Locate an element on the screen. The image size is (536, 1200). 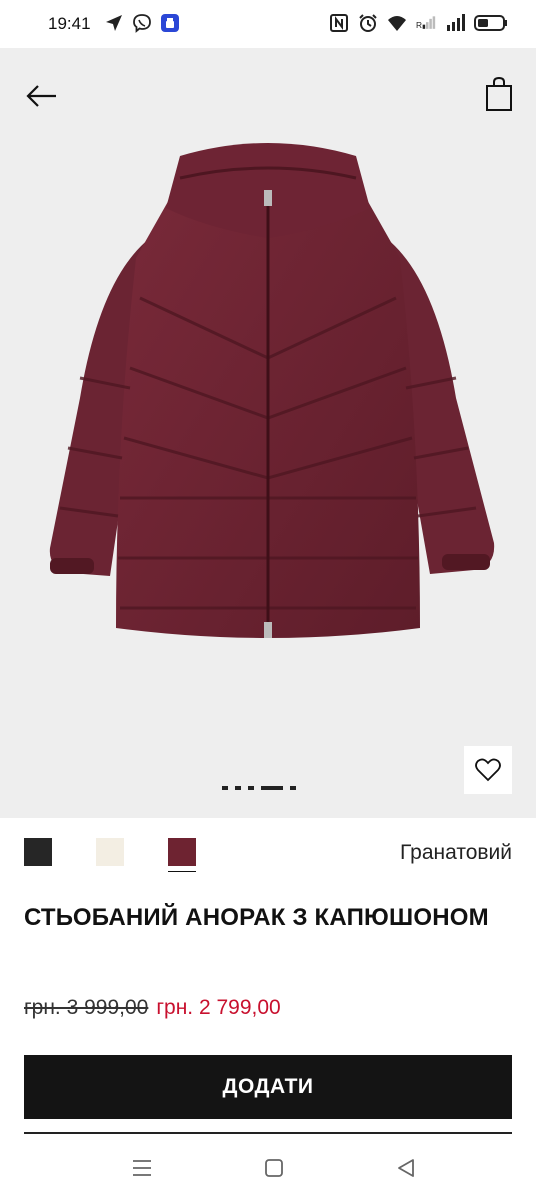
signal-r-icon: R is located at coordinates (426, 23).